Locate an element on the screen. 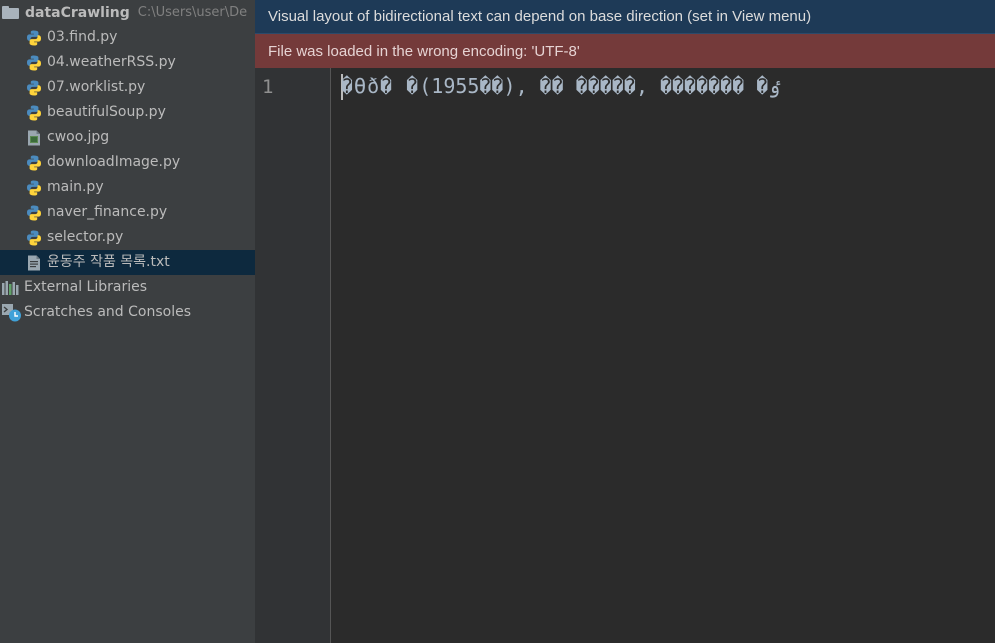 Image resolution: width=995 pixels, height=643 pixels. file-item-naver-finance: naver_finance.py is located at coordinates (127, 212).